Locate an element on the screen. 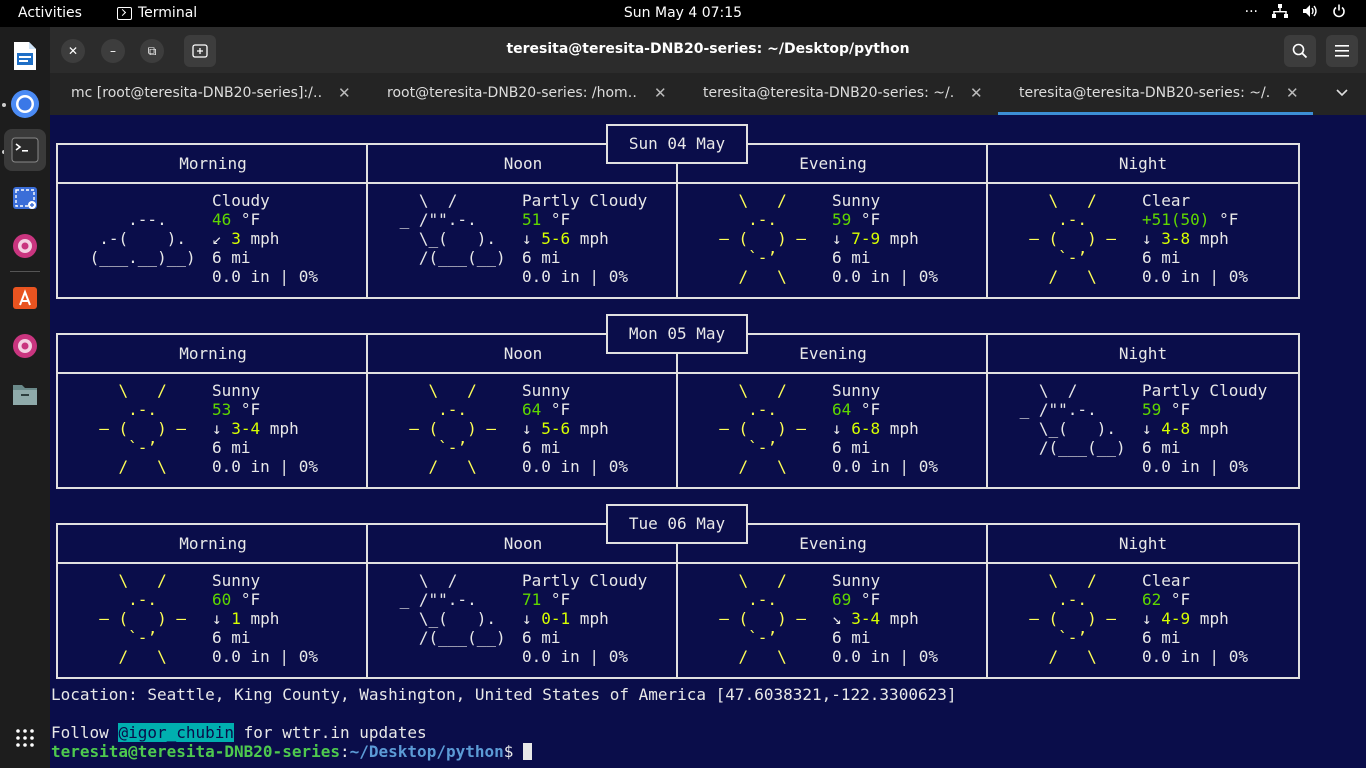 This screenshot has width=1366, height=768. wind: ↙ 3 mph is located at coordinates (289, 238).